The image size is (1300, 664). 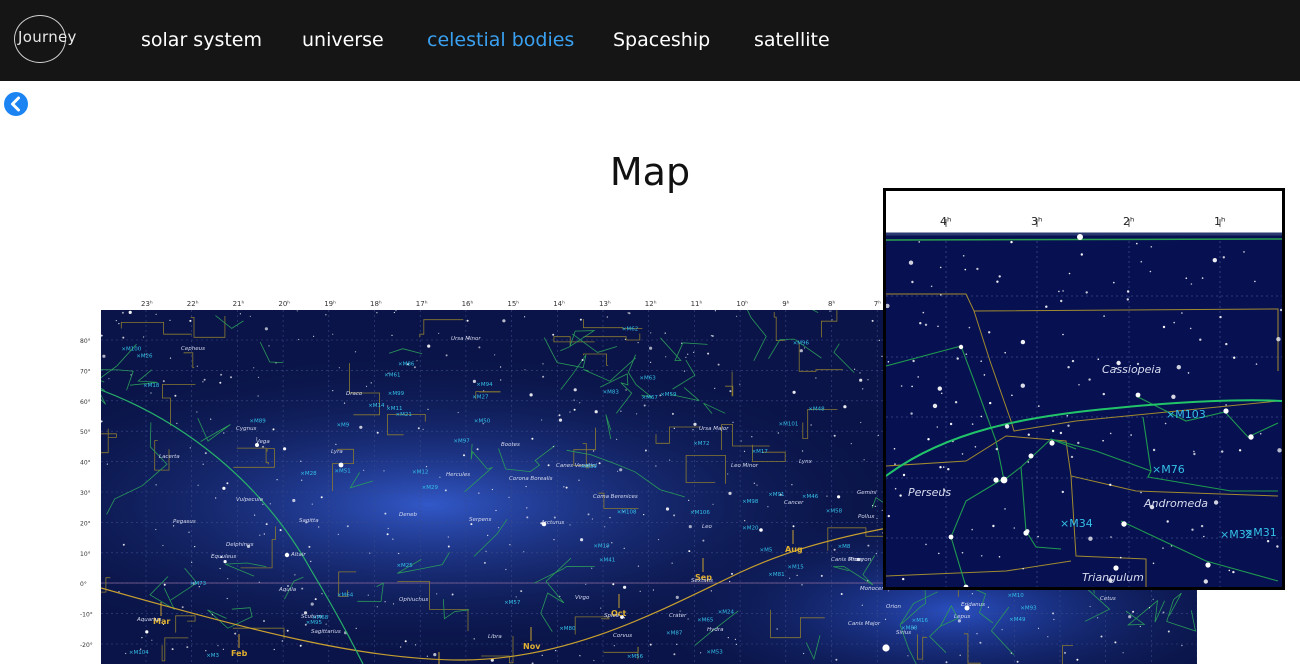 What do you see at coordinates (714, 429) in the screenshot?
I see `constellation-label: Ursa Major` at bounding box center [714, 429].